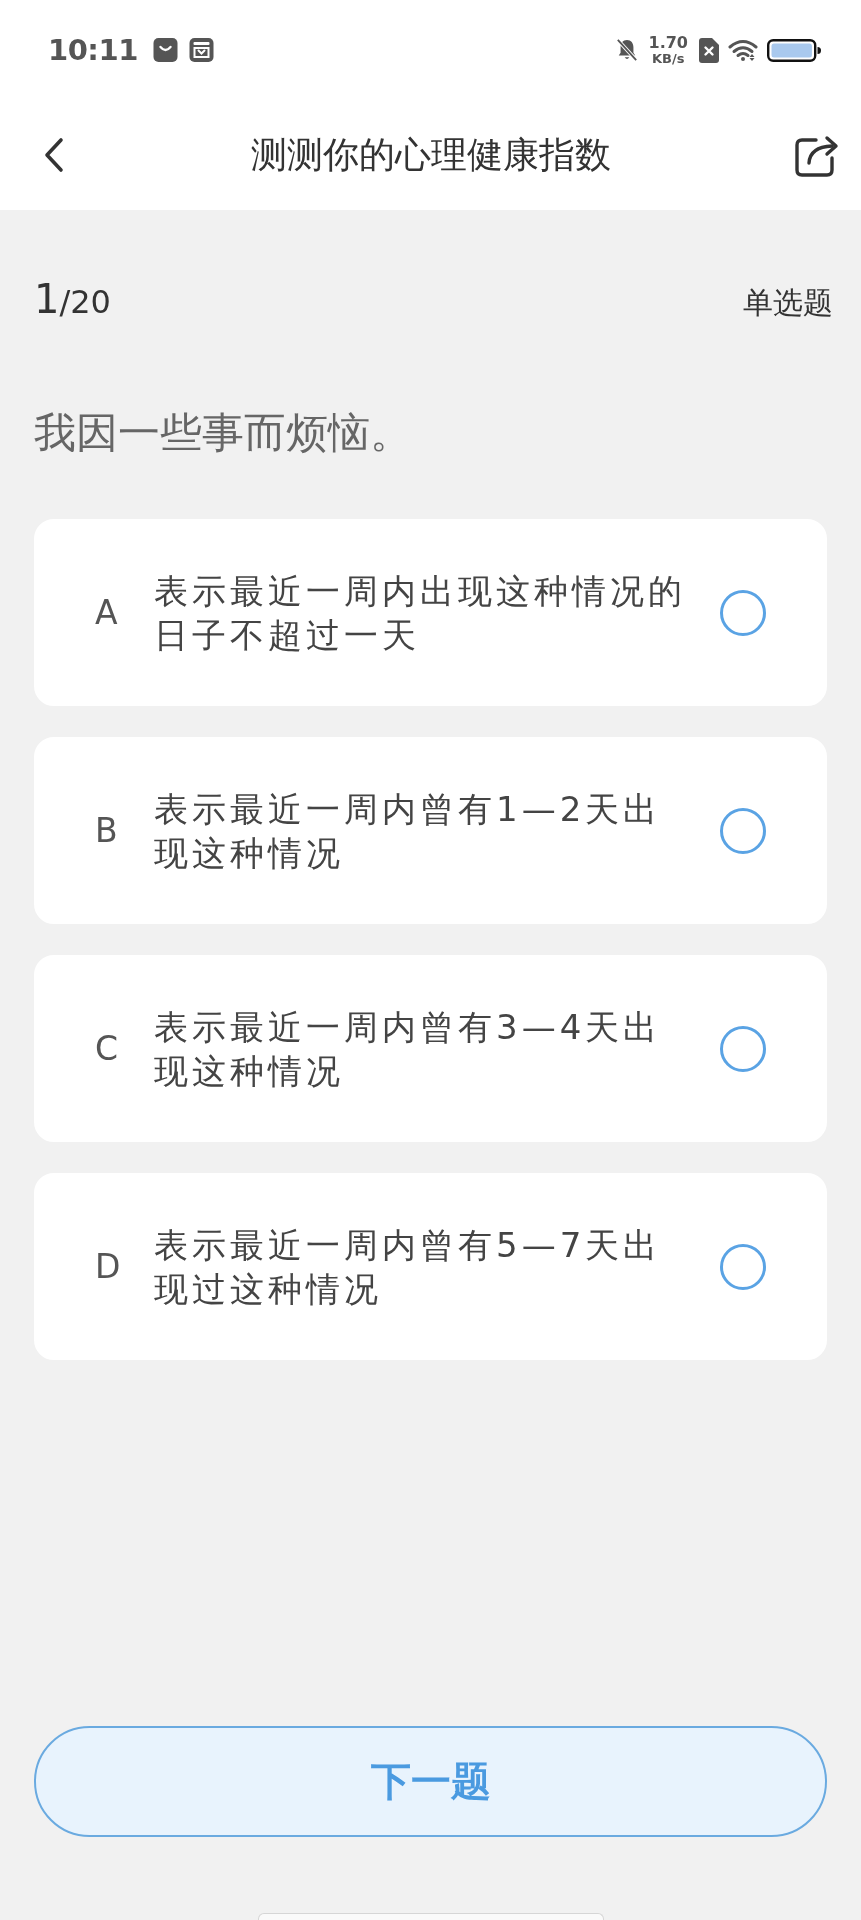  I want to click on battery-icon, so click(794, 50).